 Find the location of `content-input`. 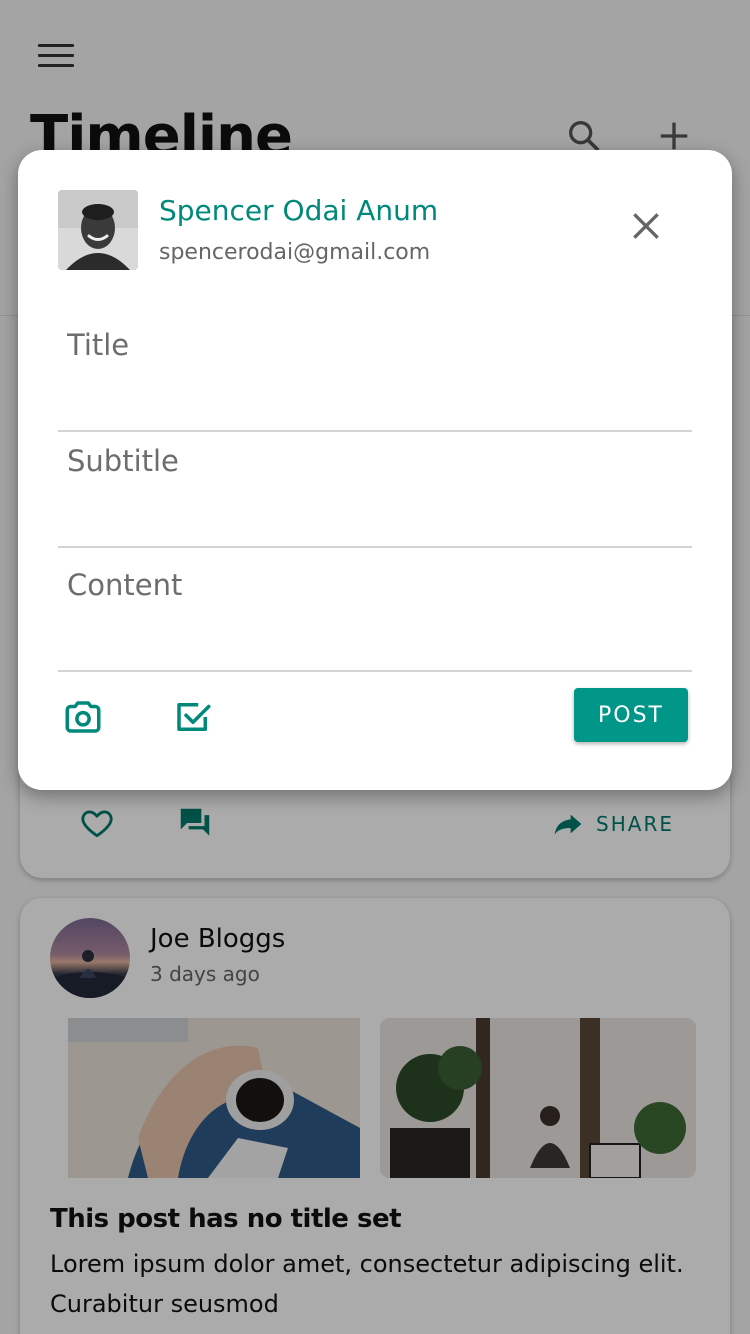

content-input is located at coordinates (375, 585).